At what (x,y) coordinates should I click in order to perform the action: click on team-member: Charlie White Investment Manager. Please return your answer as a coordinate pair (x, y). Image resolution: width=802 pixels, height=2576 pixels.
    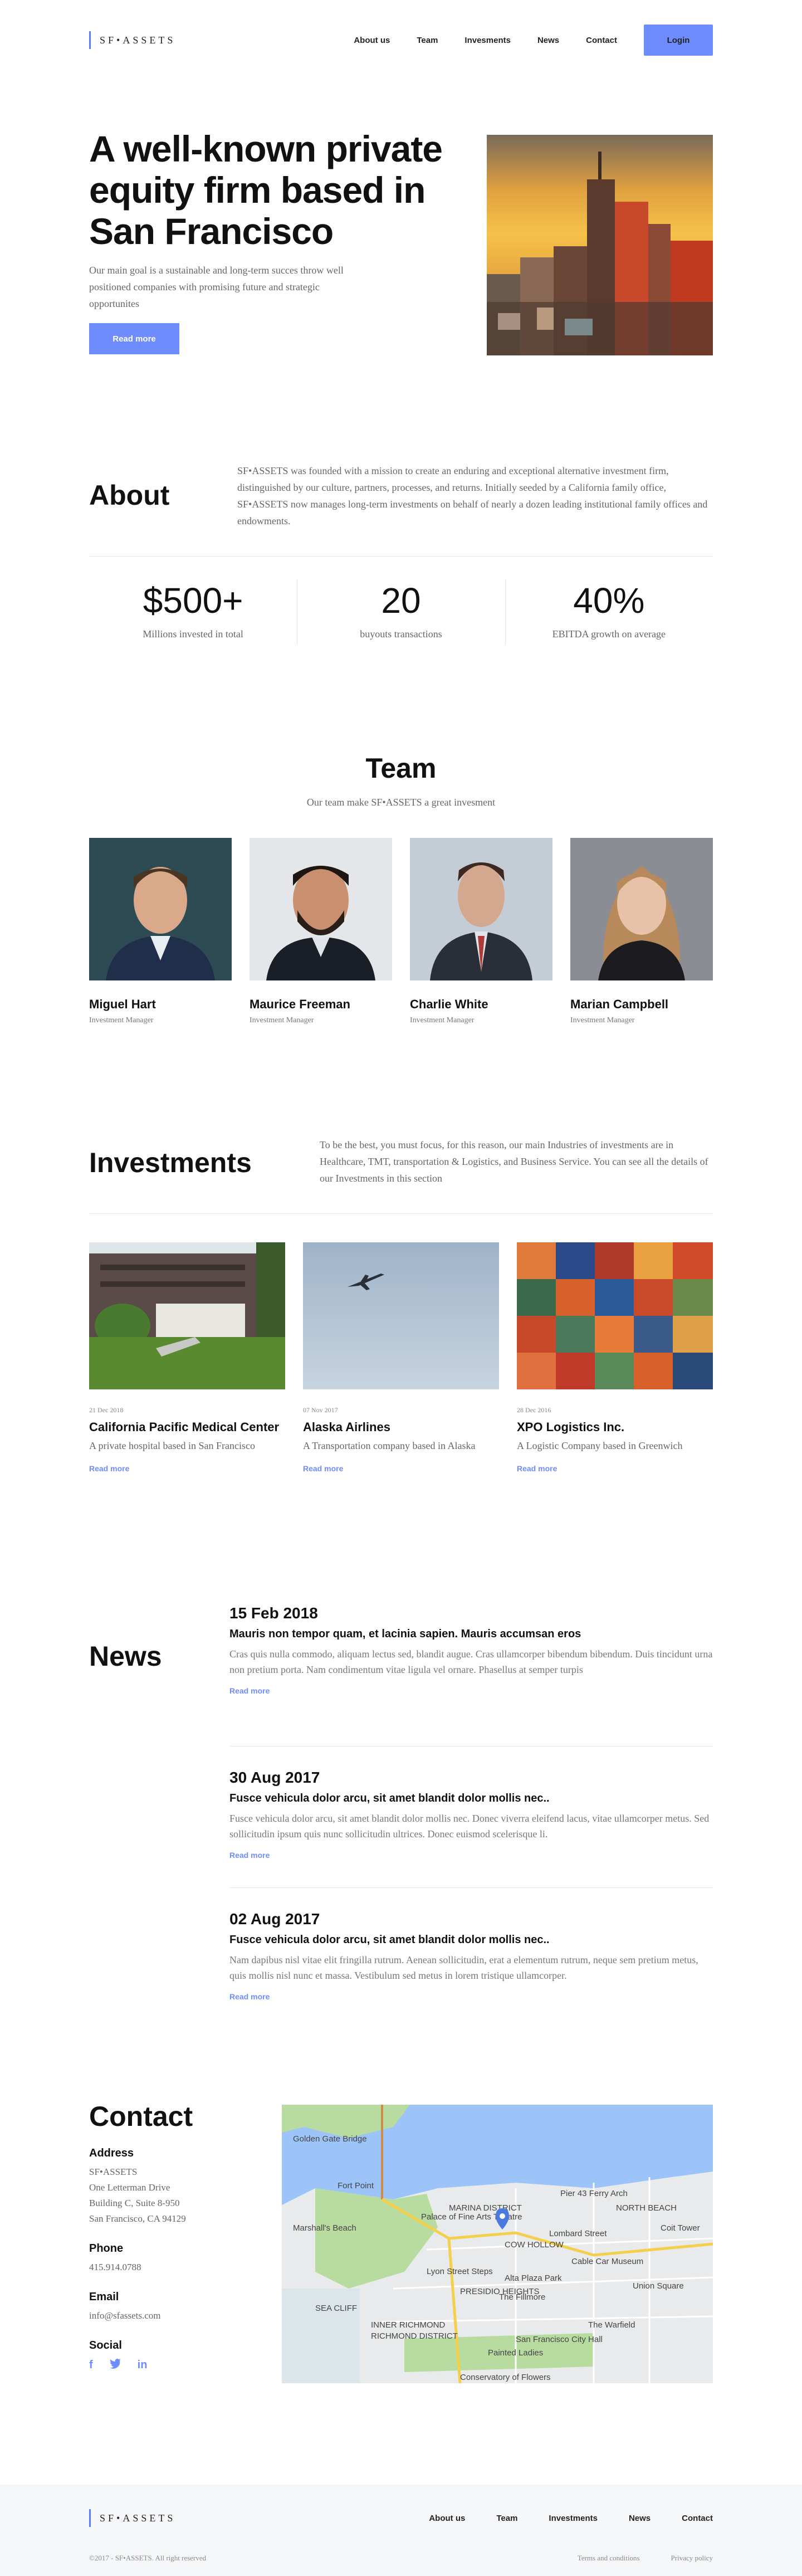
    Looking at the image, I should click on (481, 931).